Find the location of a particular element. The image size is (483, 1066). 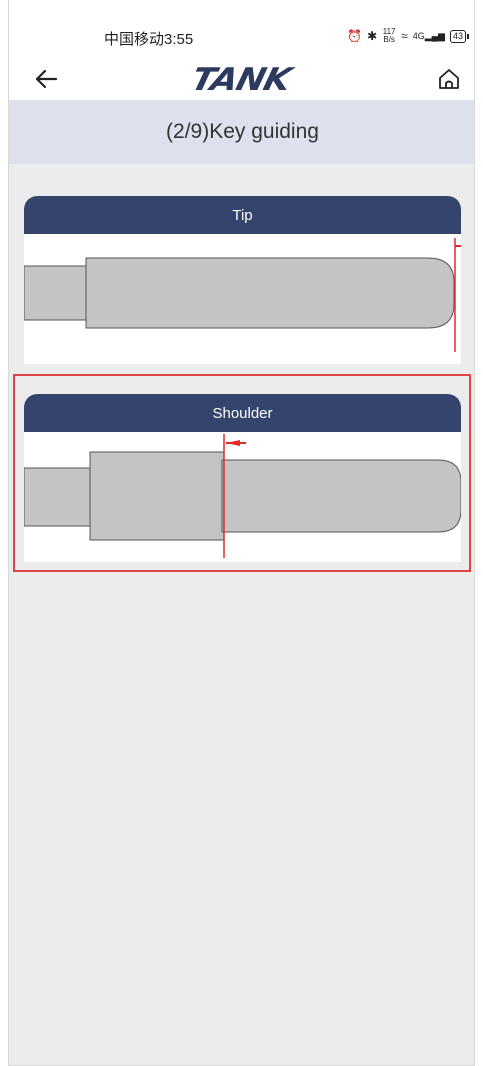

page-title: (2/9)Key guiding is located at coordinates (242, 131).